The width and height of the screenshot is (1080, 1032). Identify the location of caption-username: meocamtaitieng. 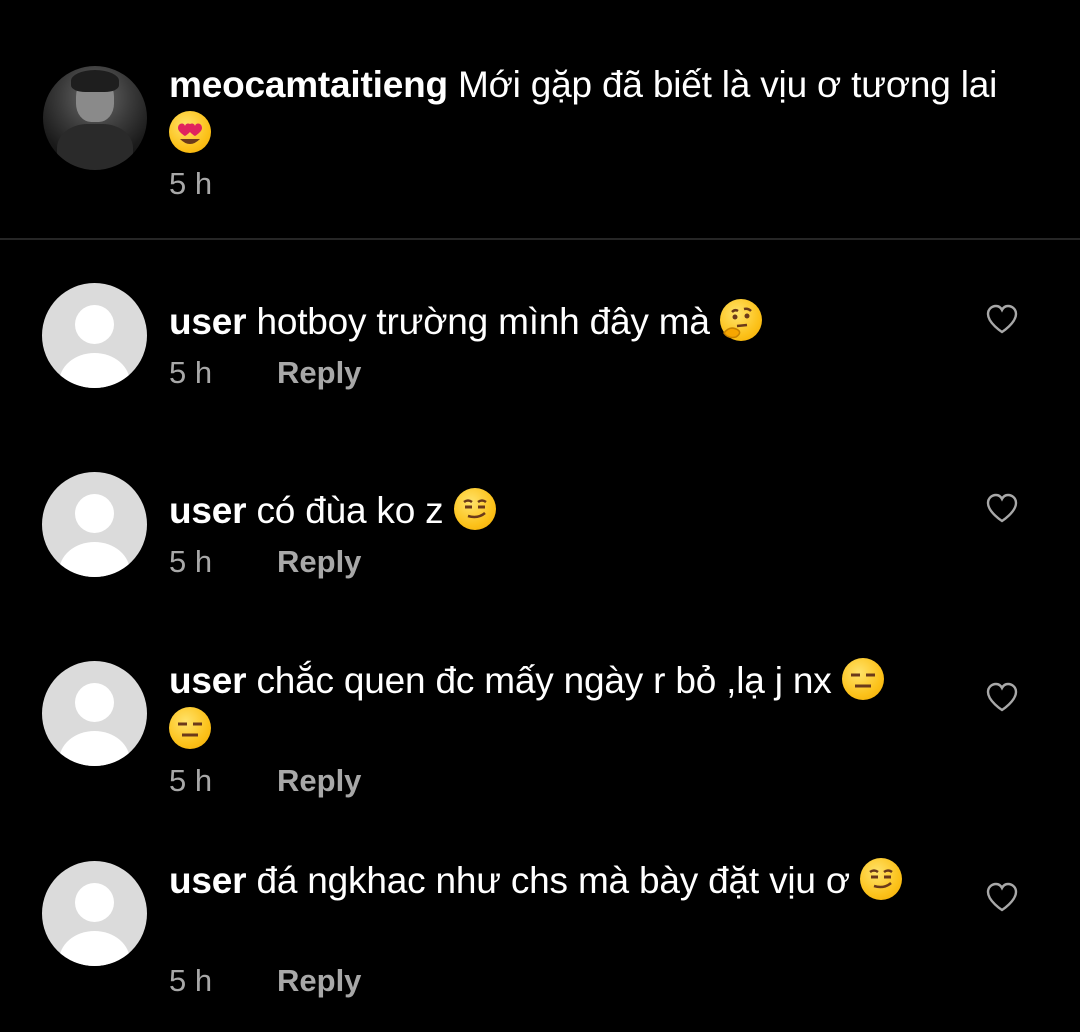
(308, 84).